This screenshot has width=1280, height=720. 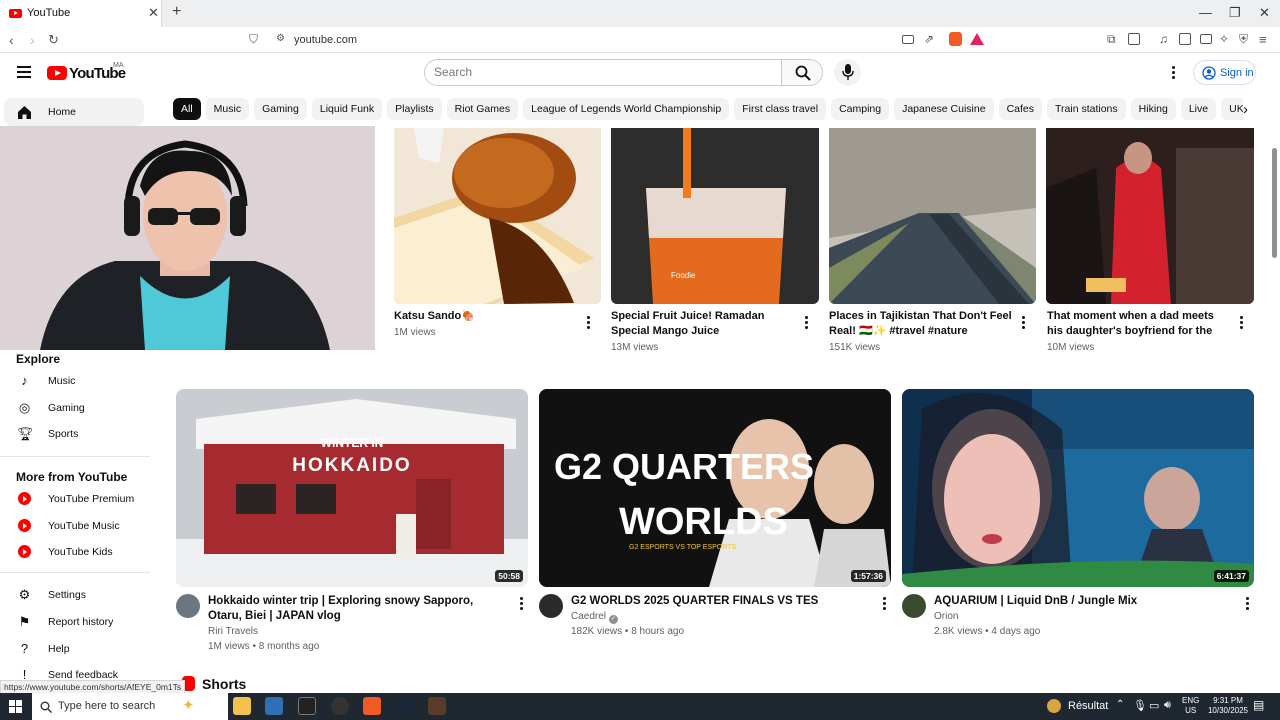 What do you see at coordinates (1264, 13) in the screenshot?
I see `close-window-icon: ✕` at bounding box center [1264, 13].